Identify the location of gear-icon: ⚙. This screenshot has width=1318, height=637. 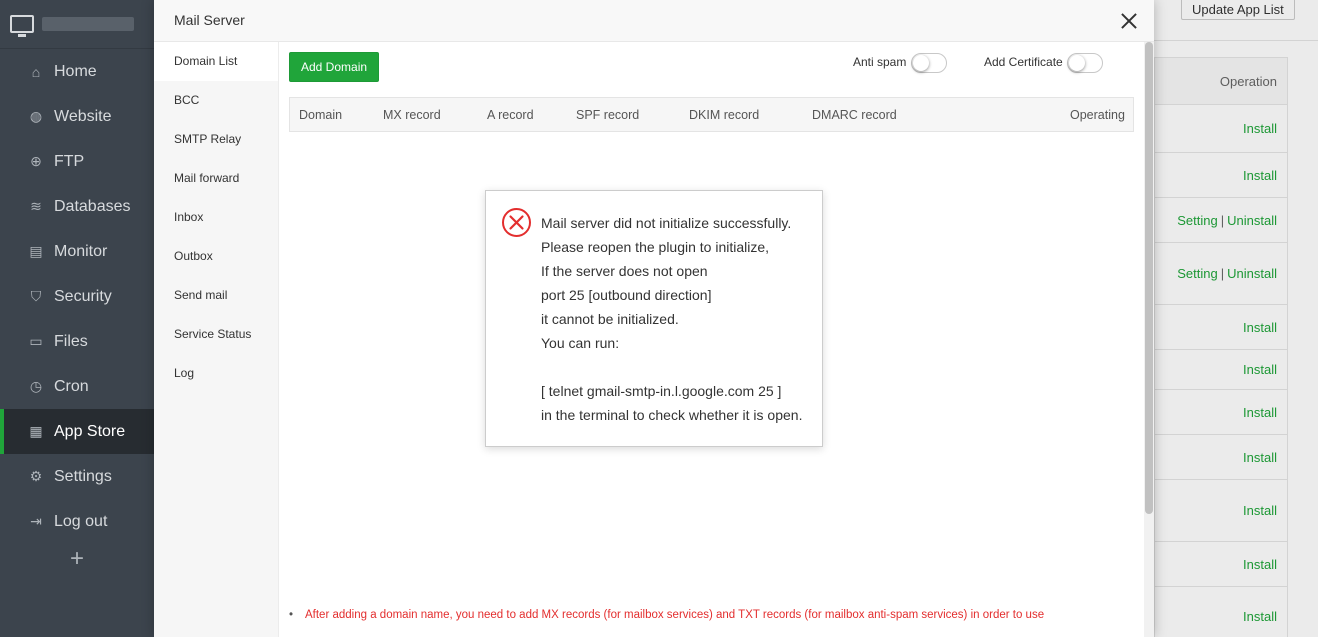
(36, 476).